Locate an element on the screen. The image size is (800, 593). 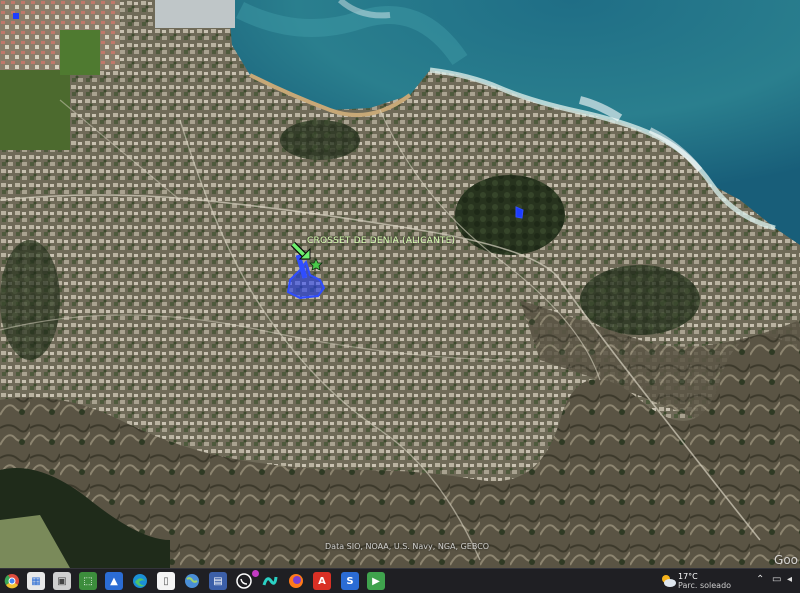
network-app-icon: ⬚ is located at coordinates (88, 581).